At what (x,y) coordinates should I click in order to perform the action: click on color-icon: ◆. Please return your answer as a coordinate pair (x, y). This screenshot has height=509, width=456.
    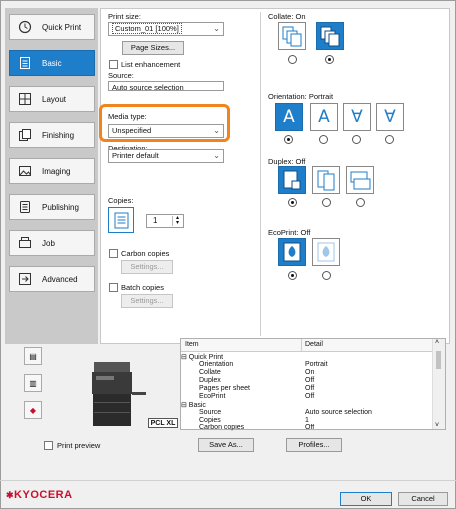
    Looking at the image, I should click on (33, 410).